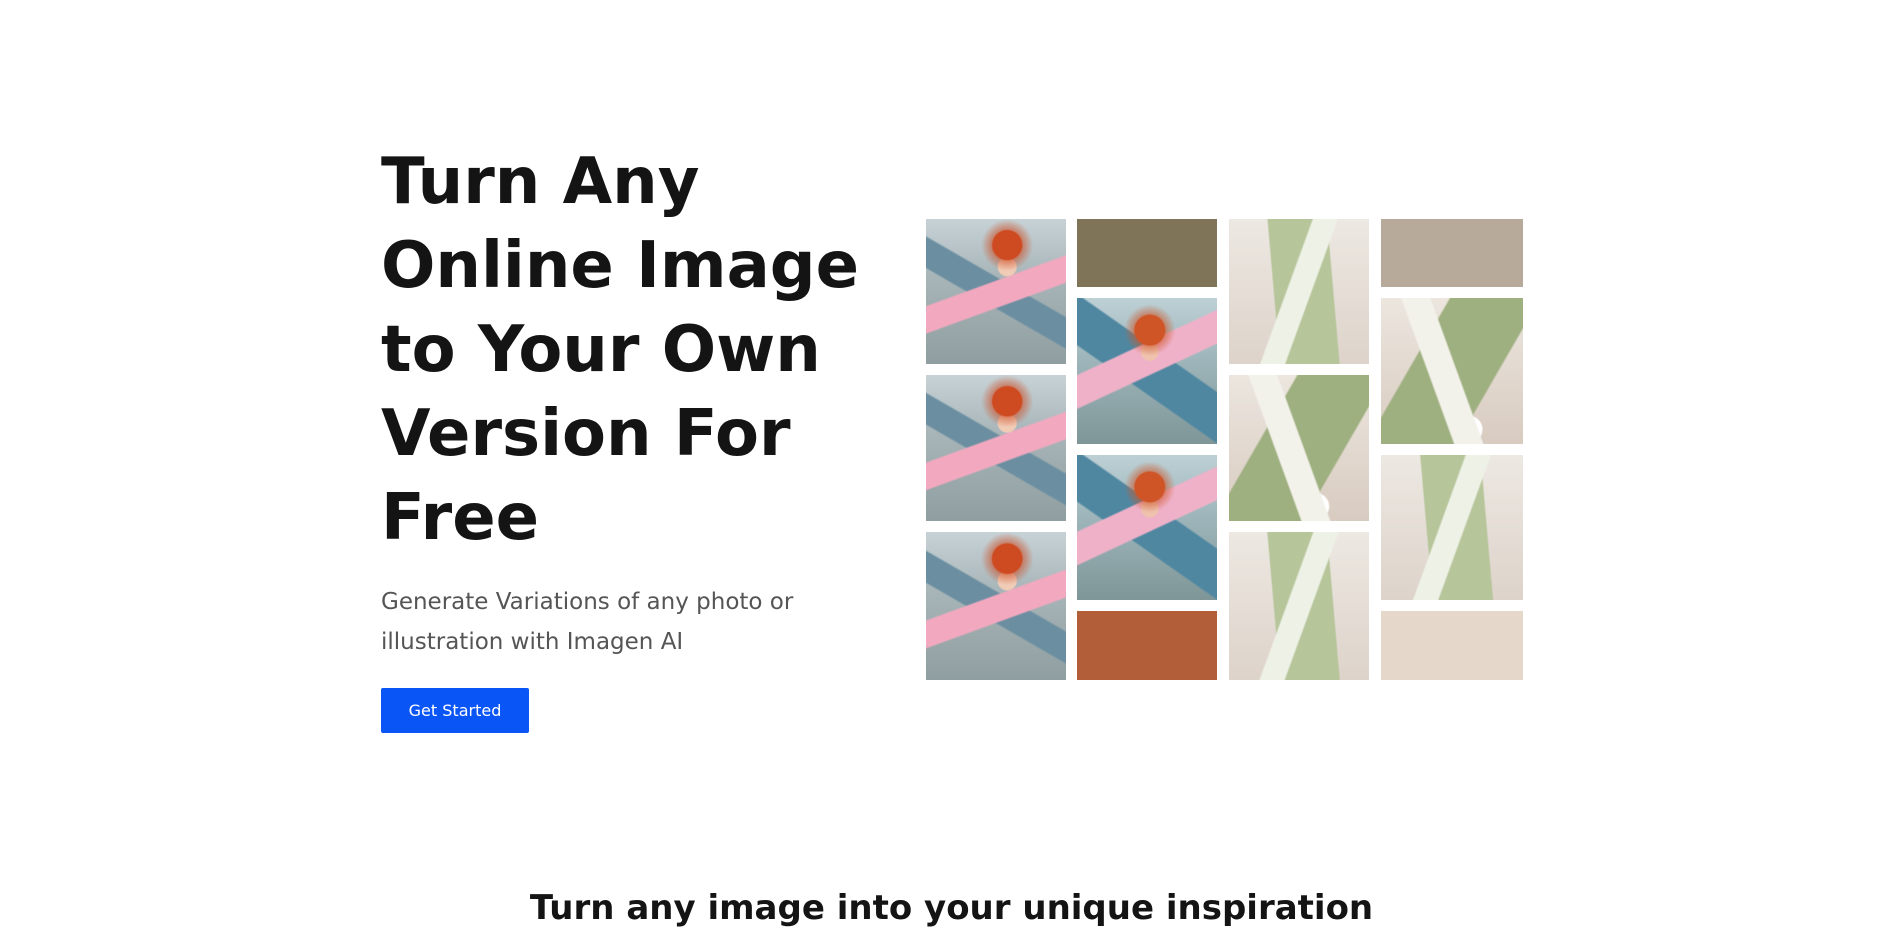  I want to click on cream-swatch, so click(1452, 645).